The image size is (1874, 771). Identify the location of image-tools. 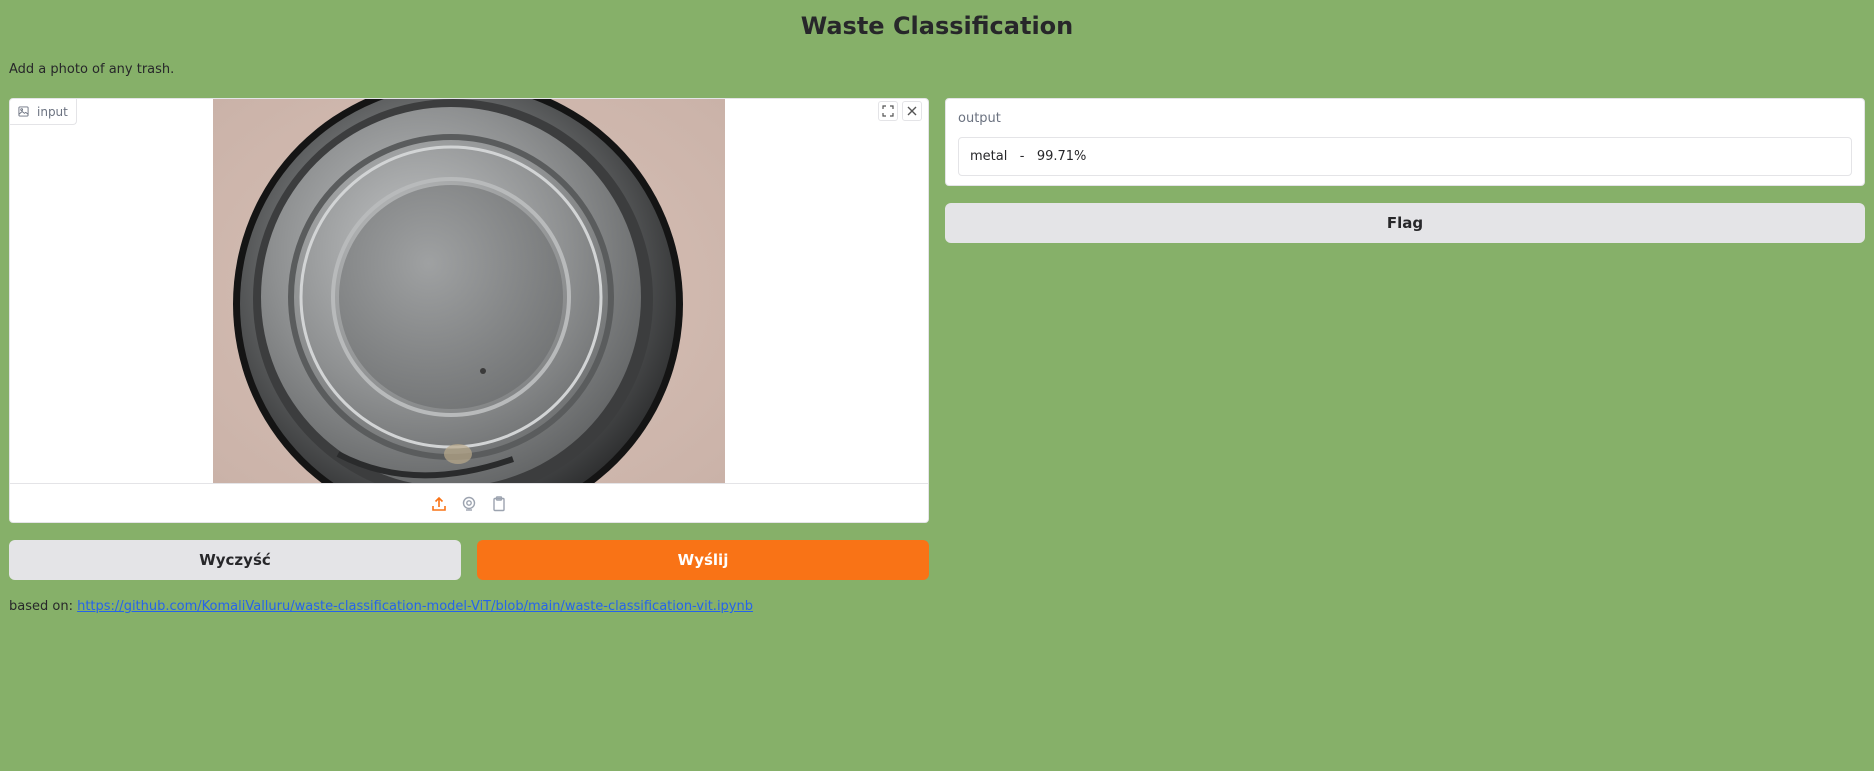
(900, 111).